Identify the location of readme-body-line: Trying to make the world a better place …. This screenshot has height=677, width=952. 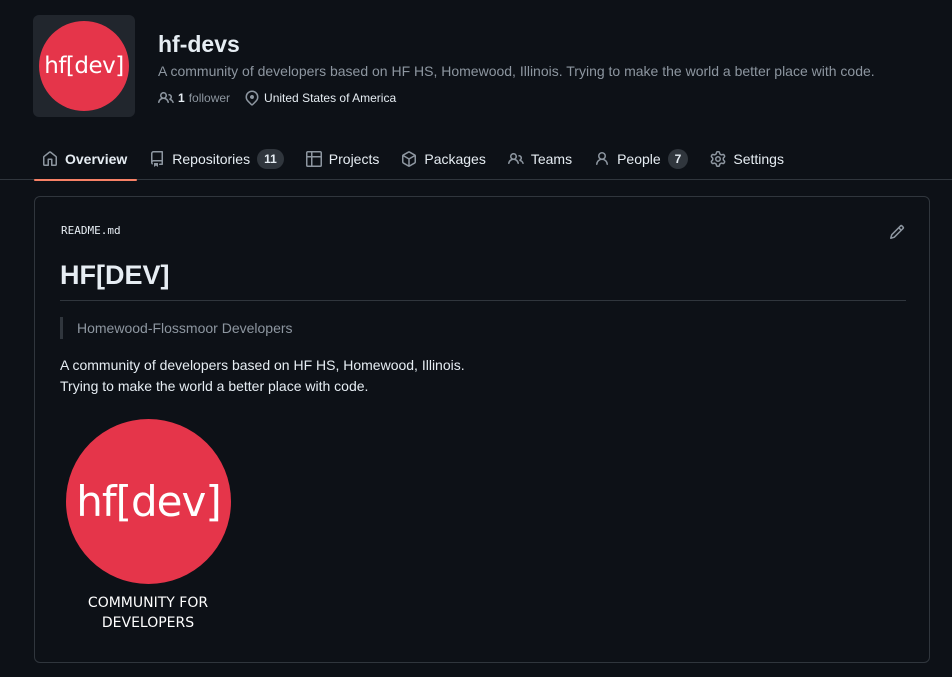
(214, 386).